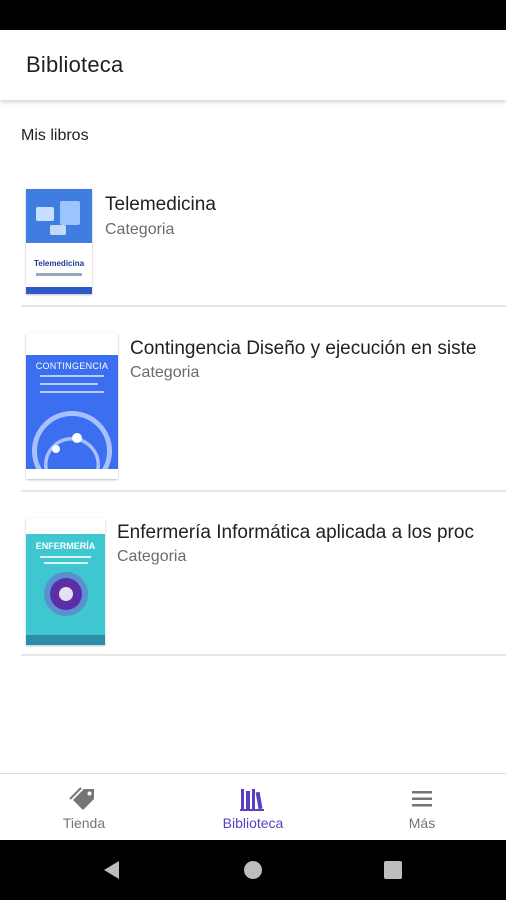 This screenshot has width=506, height=900. What do you see at coordinates (253, 65) in the screenshot?
I see `app-bar: Biblioteca` at bounding box center [253, 65].